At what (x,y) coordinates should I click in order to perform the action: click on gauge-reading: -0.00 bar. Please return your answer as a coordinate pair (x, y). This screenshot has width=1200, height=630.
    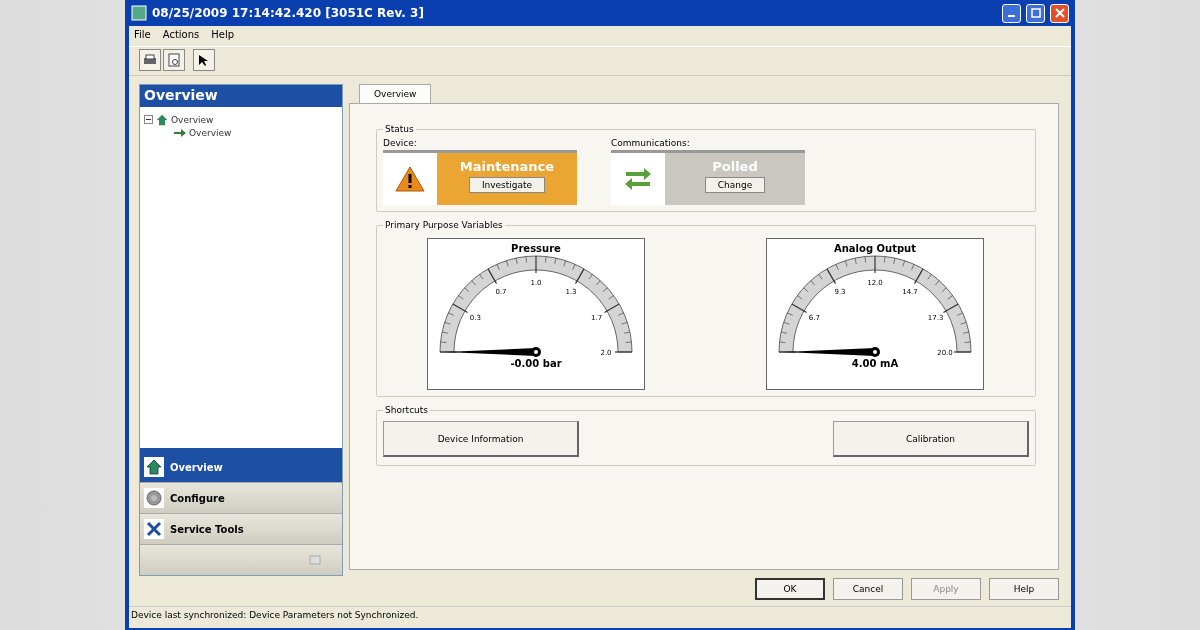
    Looking at the image, I should click on (536, 364).